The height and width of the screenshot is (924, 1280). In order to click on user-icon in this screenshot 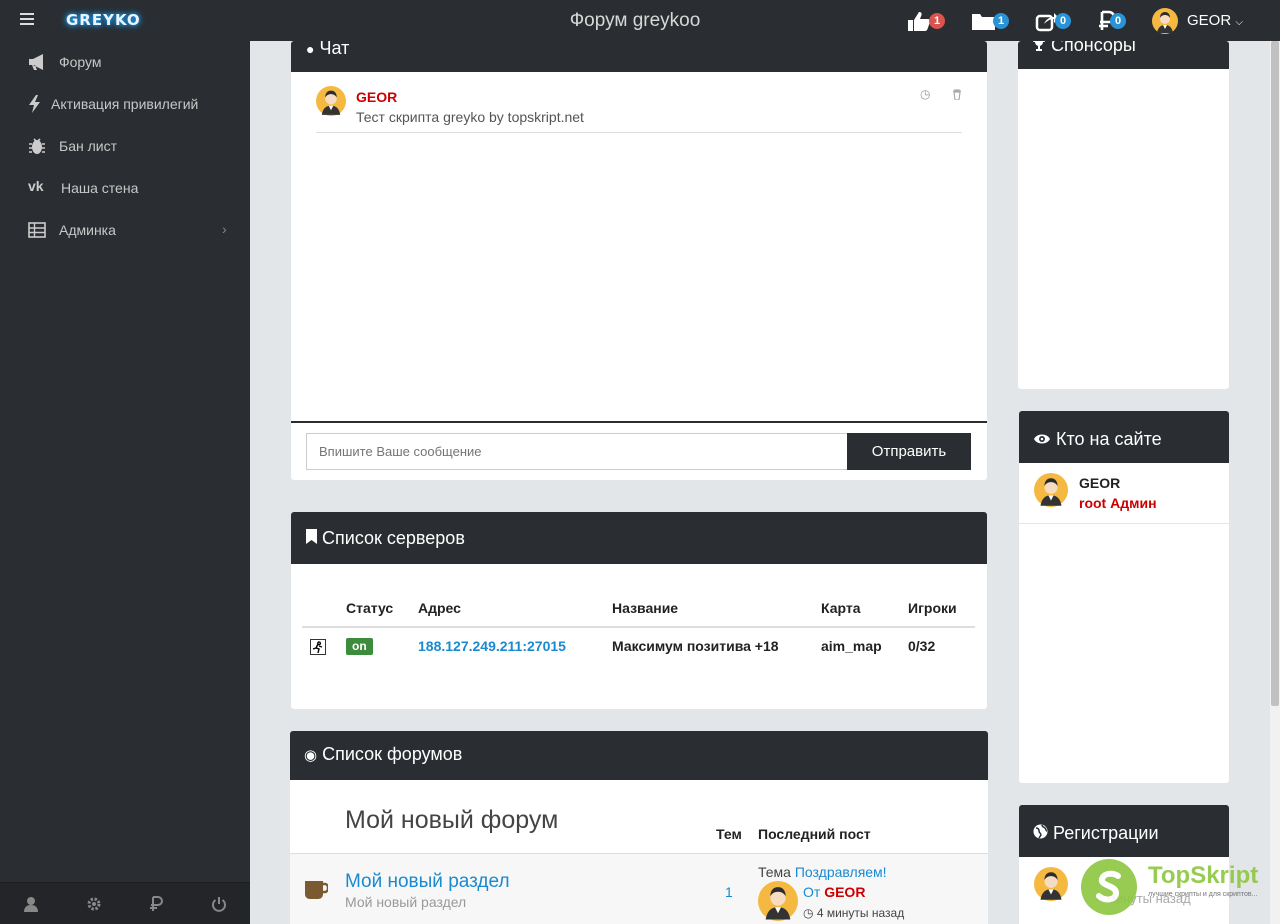, I will do `click(31, 904)`.